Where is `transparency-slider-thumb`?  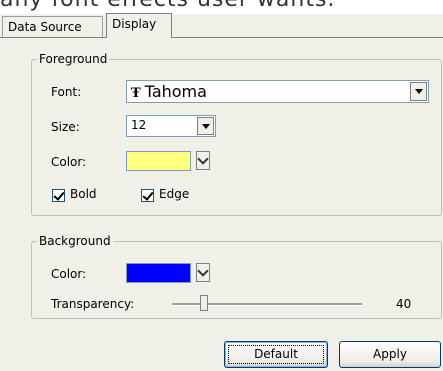 transparency-slider-thumb is located at coordinates (204, 303).